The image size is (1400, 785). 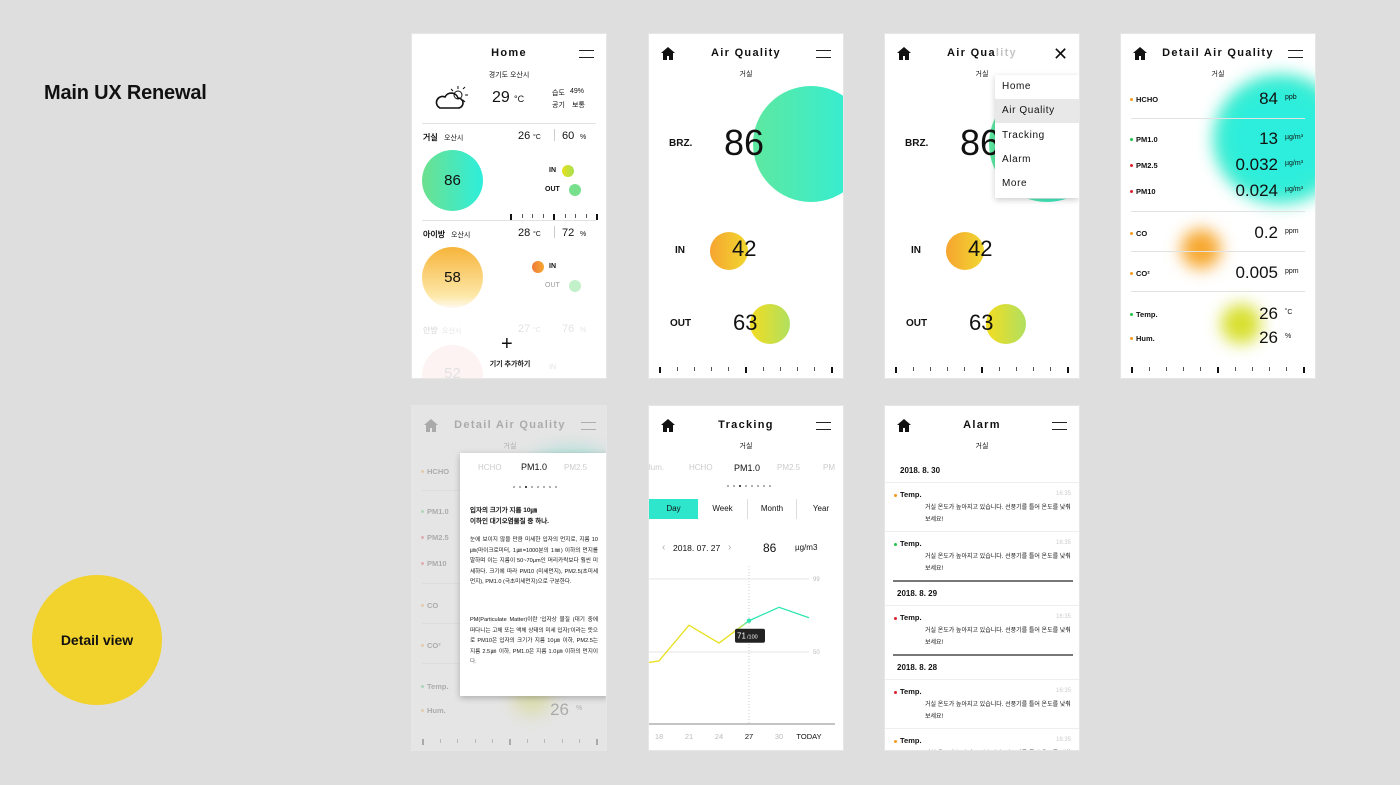 What do you see at coordinates (1218, 191) in the screenshot?
I see `detail-row-pm10: PM10 0.024 µg/m³` at bounding box center [1218, 191].